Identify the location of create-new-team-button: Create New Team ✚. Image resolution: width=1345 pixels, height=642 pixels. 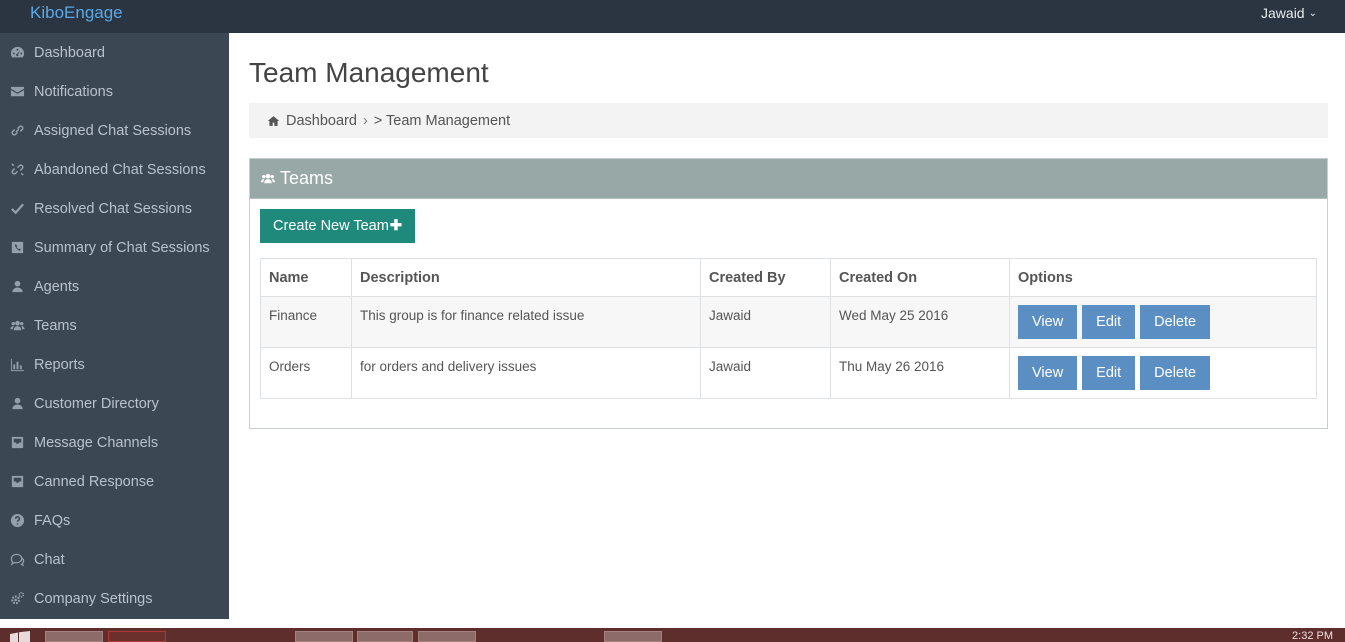
(337, 226).